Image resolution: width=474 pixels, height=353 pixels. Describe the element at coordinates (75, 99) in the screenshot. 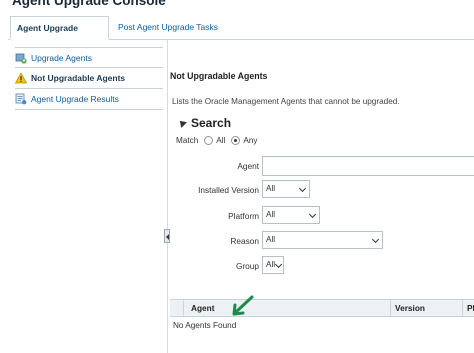

I see `sidebar-item-label: Agent Upgrade Results` at that location.